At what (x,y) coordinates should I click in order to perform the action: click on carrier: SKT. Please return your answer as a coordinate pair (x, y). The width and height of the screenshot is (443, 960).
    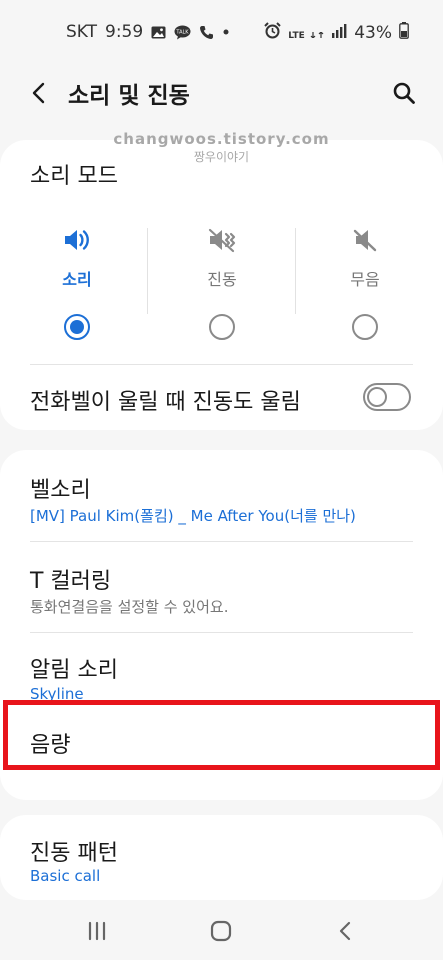
    Looking at the image, I should click on (82, 32).